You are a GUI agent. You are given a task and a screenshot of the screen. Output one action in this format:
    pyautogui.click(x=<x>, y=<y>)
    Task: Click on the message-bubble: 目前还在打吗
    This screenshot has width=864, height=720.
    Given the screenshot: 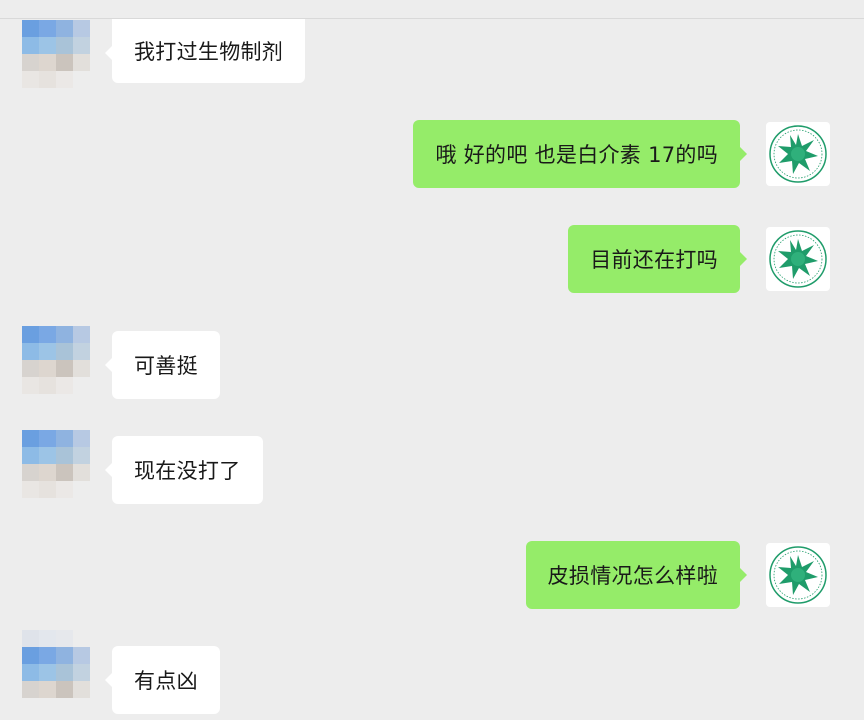 What is the action you would take?
    pyautogui.click(x=657, y=259)
    